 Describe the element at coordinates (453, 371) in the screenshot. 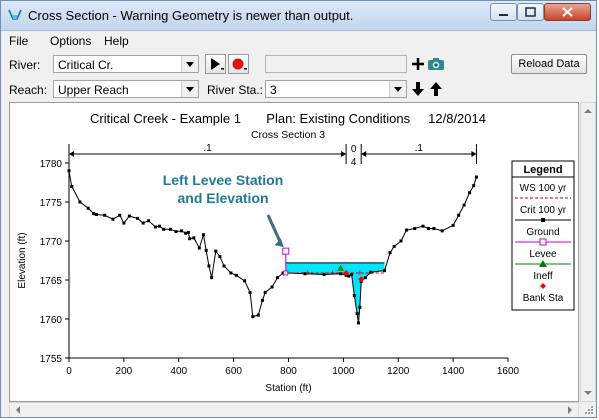

I see `x-tick-label: 1400` at that location.